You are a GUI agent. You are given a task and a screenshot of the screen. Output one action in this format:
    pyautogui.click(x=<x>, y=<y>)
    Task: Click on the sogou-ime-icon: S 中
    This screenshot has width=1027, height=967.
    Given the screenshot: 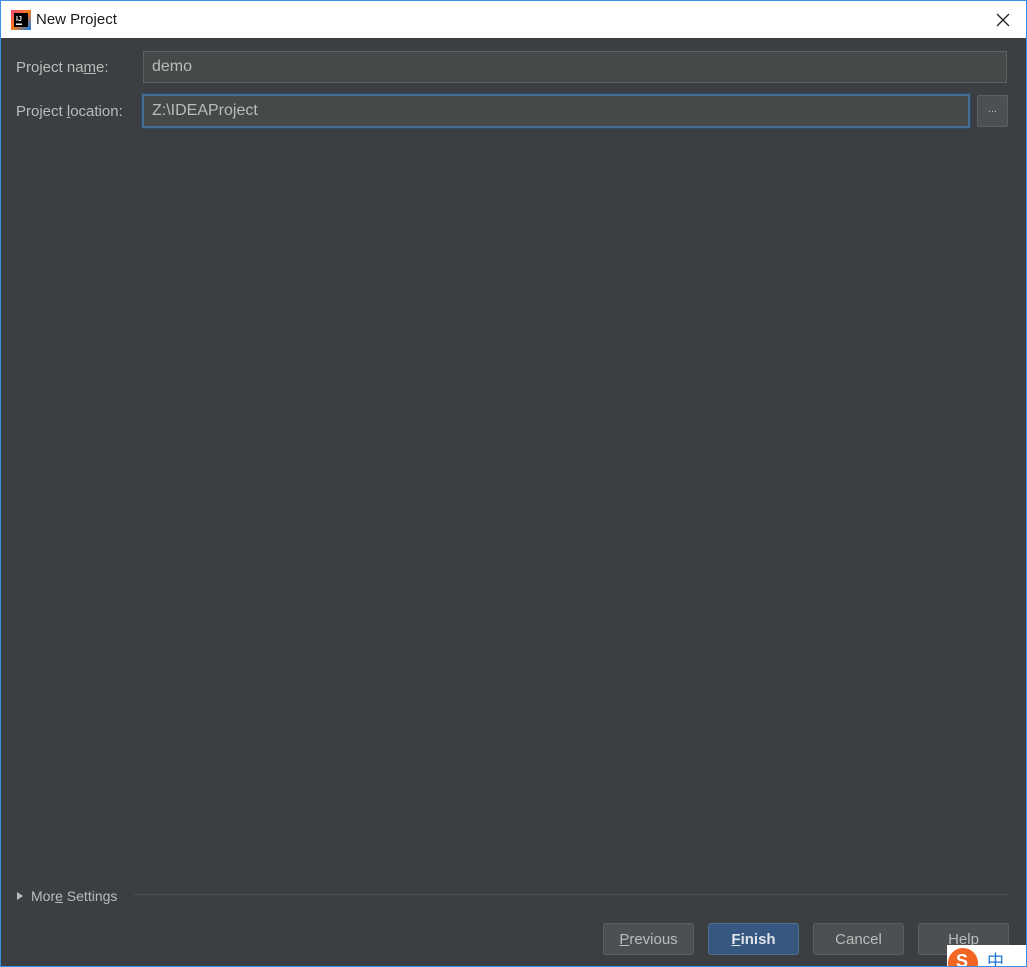 What is the action you would take?
    pyautogui.click(x=986, y=956)
    